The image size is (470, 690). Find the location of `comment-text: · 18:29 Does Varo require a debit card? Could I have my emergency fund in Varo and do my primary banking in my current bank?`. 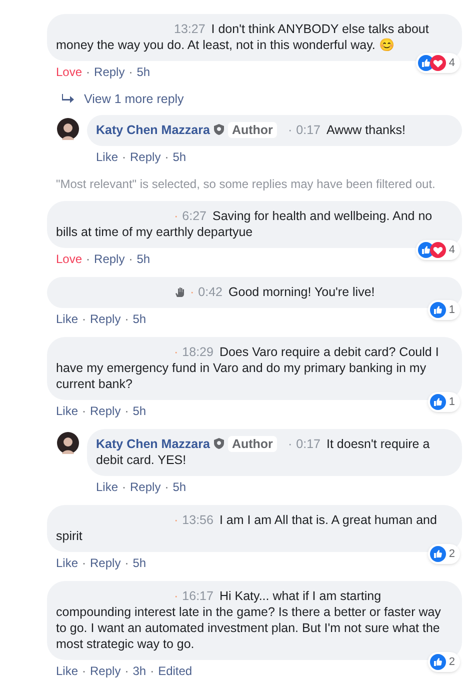

comment-text: · 18:29 Does Varo require a debit card? Could I have my emergency fund in Varo and do my primary banking in my current bank? is located at coordinates (248, 368).